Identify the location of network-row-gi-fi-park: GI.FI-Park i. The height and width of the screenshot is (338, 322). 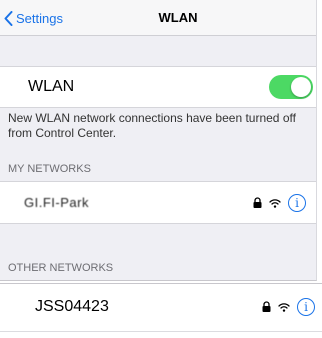
(158, 202).